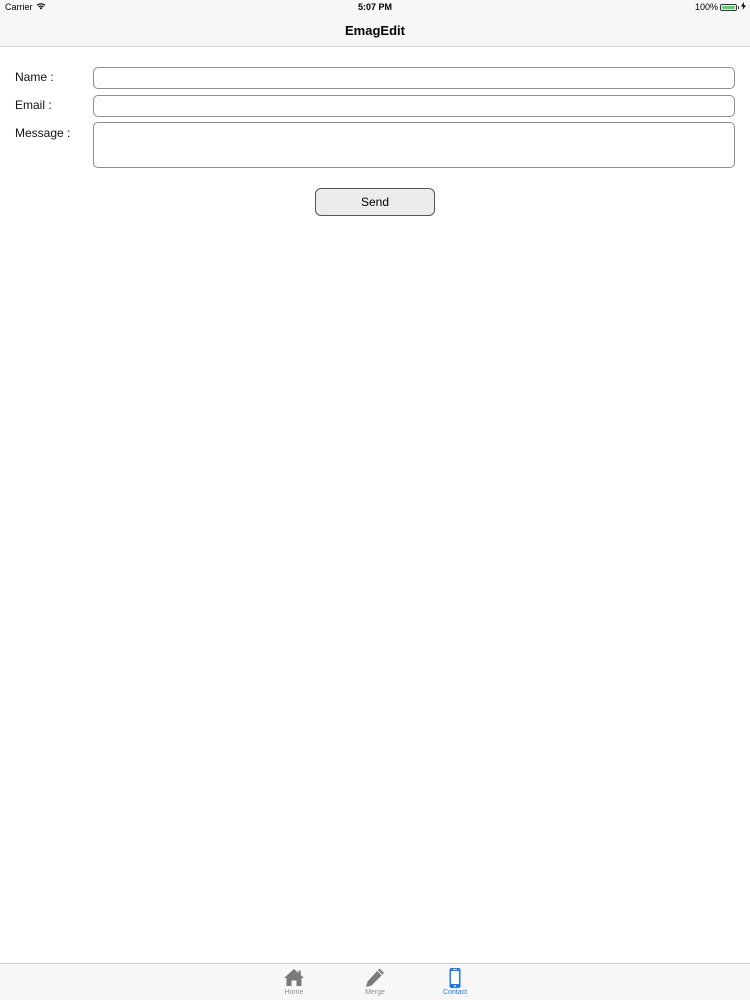 This screenshot has height=1000, width=750. I want to click on battery-fill, so click(728, 7).